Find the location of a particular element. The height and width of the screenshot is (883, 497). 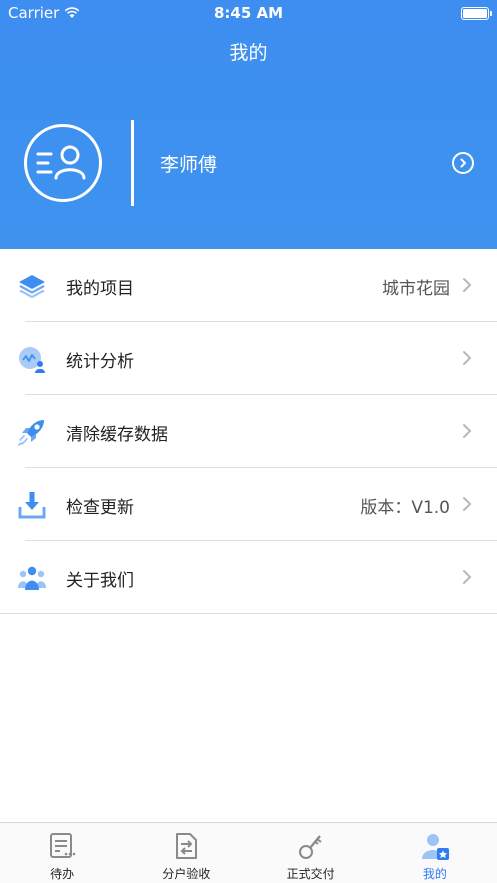

tab-acceptance: 分户验收 is located at coordinates (186, 853).